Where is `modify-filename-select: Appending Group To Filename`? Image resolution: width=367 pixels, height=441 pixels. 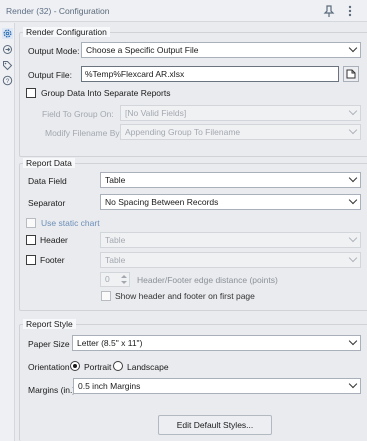 modify-filename-select: Appending Group To Filename is located at coordinates (240, 132).